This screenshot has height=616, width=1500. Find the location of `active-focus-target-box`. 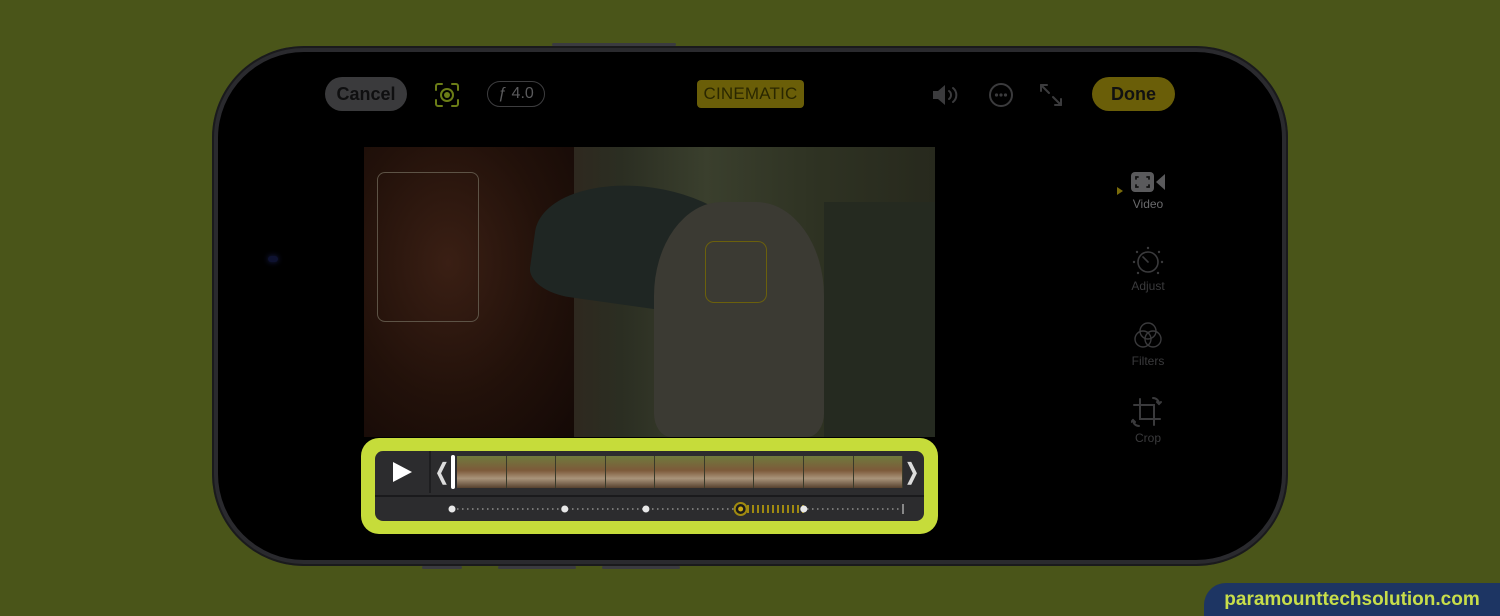

active-focus-target-box is located at coordinates (736, 272).